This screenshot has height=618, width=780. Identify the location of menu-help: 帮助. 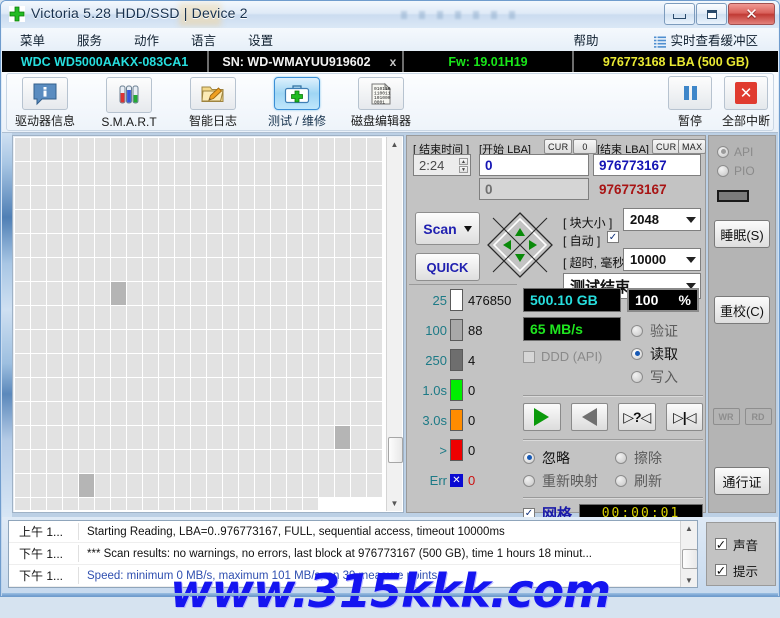
(585, 39).